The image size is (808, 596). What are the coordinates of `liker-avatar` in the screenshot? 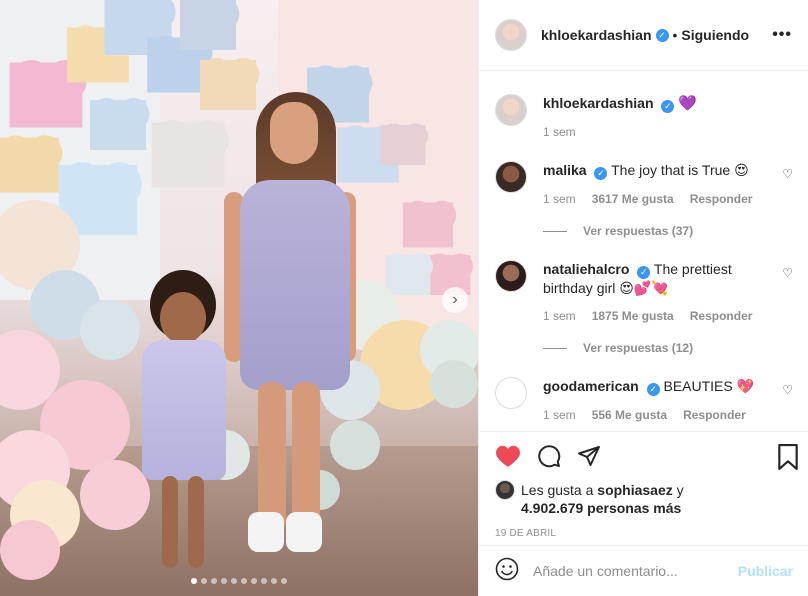 It's located at (505, 490).